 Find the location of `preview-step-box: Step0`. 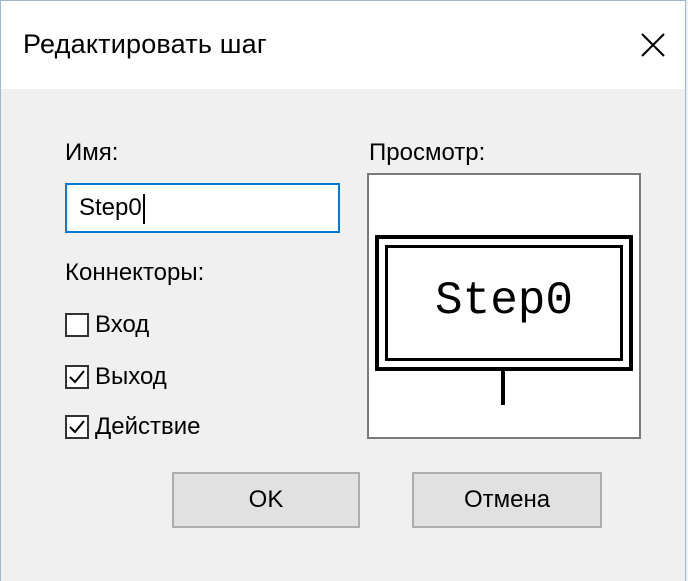

preview-step-box: Step0 is located at coordinates (504, 303).